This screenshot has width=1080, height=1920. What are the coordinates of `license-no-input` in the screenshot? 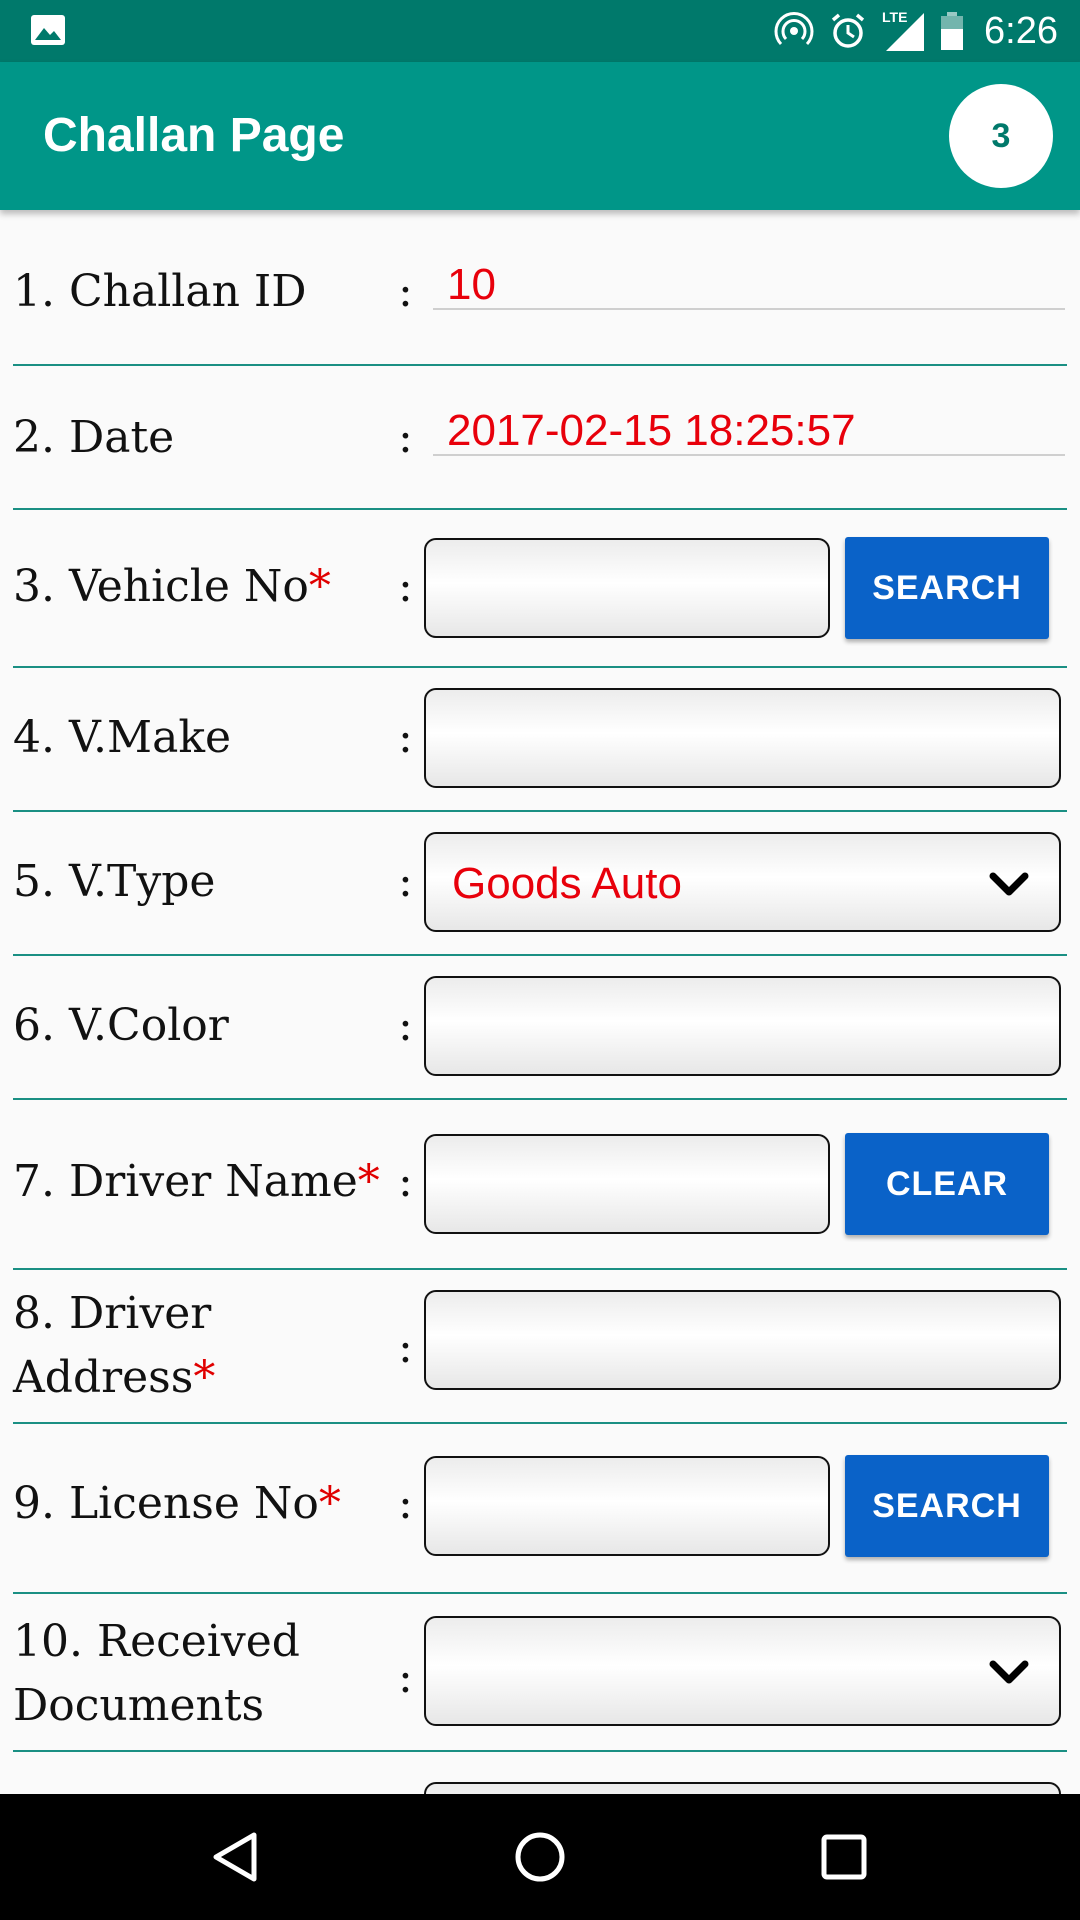 It's located at (627, 1506).